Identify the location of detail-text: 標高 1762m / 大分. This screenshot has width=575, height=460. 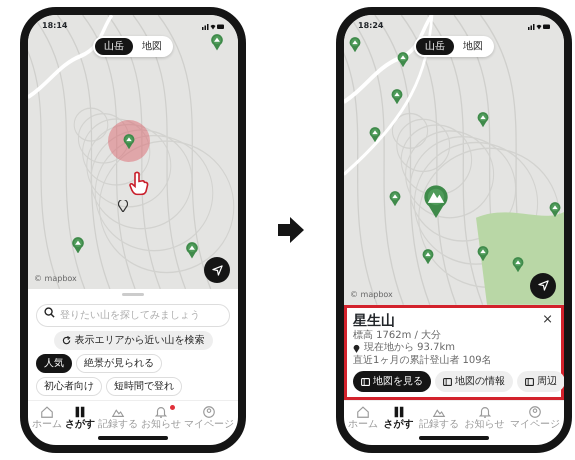
(397, 336).